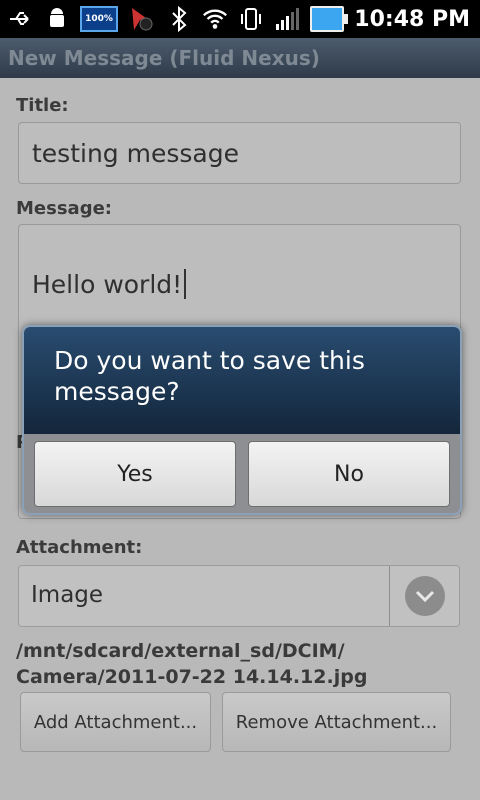 This screenshot has width=480, height=800. Describe the element at coordinates (42, 105) in the screenshot. I see `title-label: Title:` at that location.